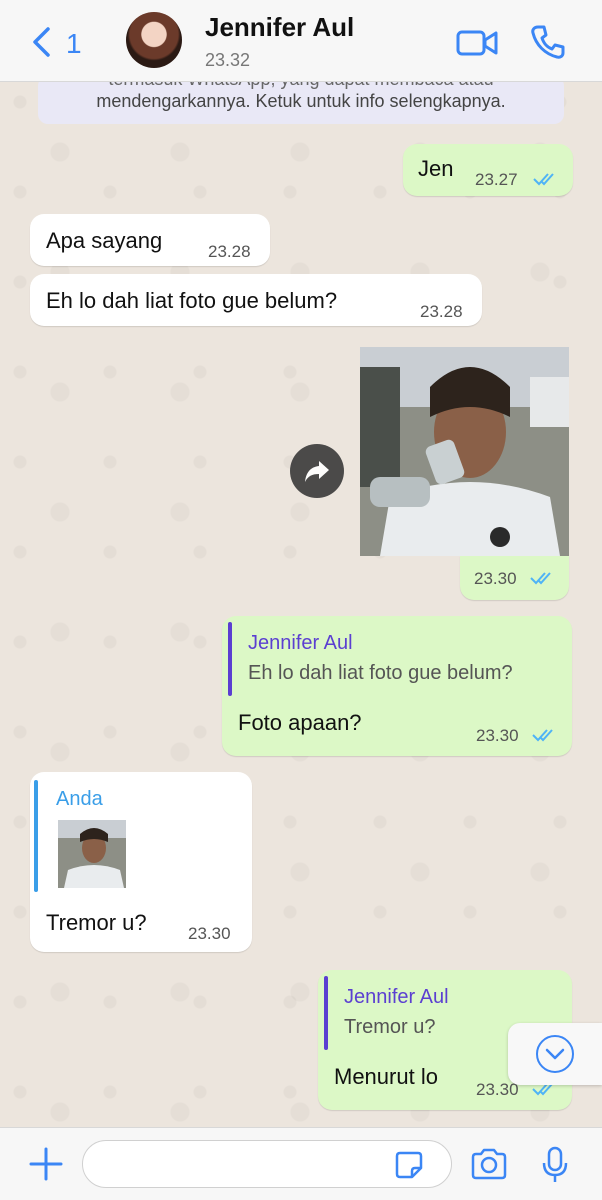  What do you see at coordinates (60, 42) in the screenshot?
I see `back-button: 1` at bounding box center [60, 42].